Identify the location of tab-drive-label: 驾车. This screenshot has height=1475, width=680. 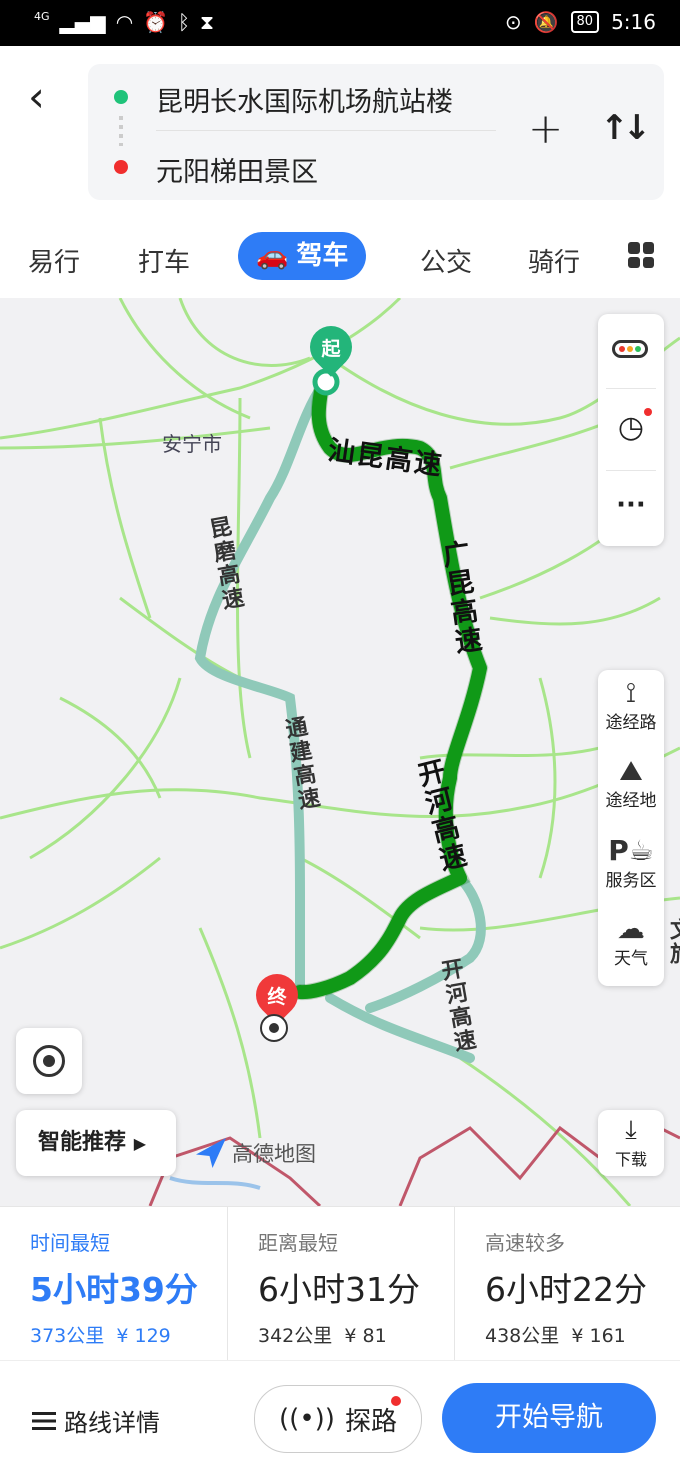
(322, 256).